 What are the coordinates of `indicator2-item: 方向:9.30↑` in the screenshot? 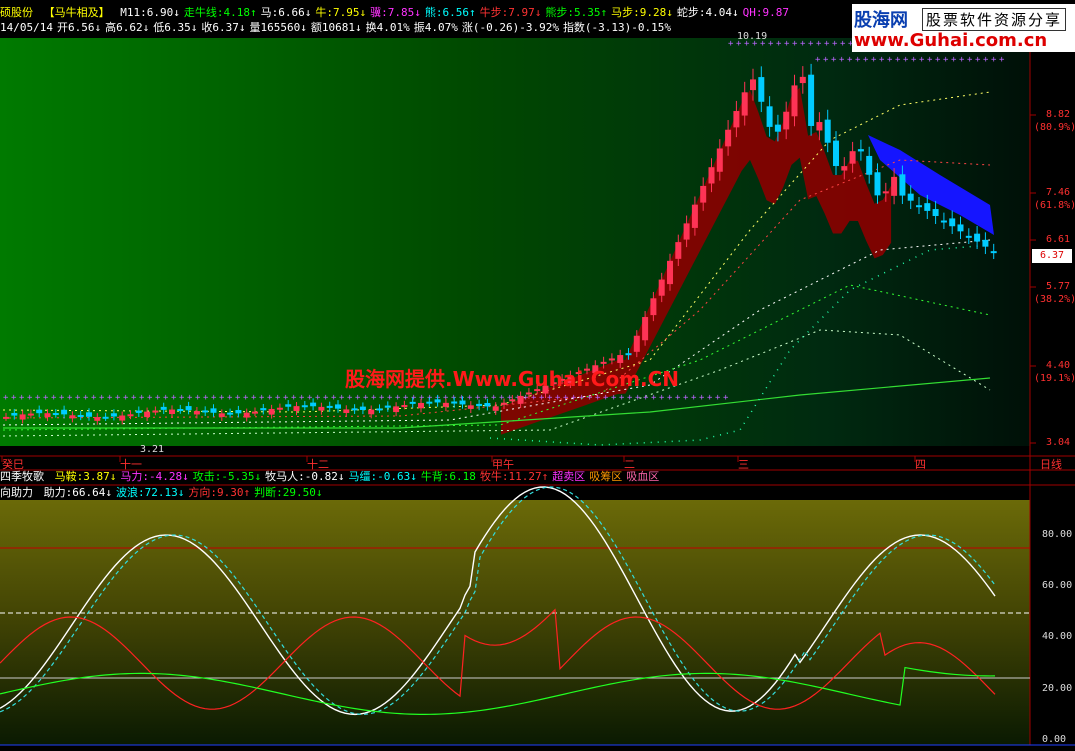 It's located at (219, 492).